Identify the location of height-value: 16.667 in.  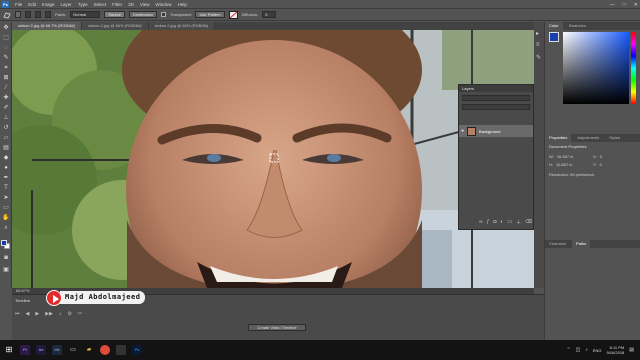
(564, 164).